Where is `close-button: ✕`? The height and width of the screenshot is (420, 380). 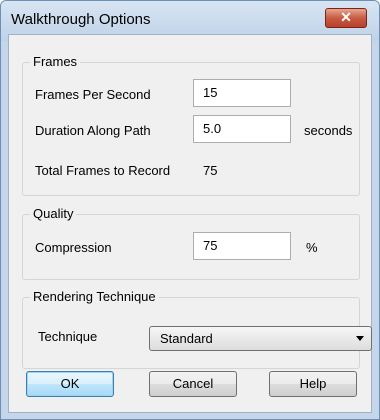 close-button: ✕ is located at coordinates (346, 18).